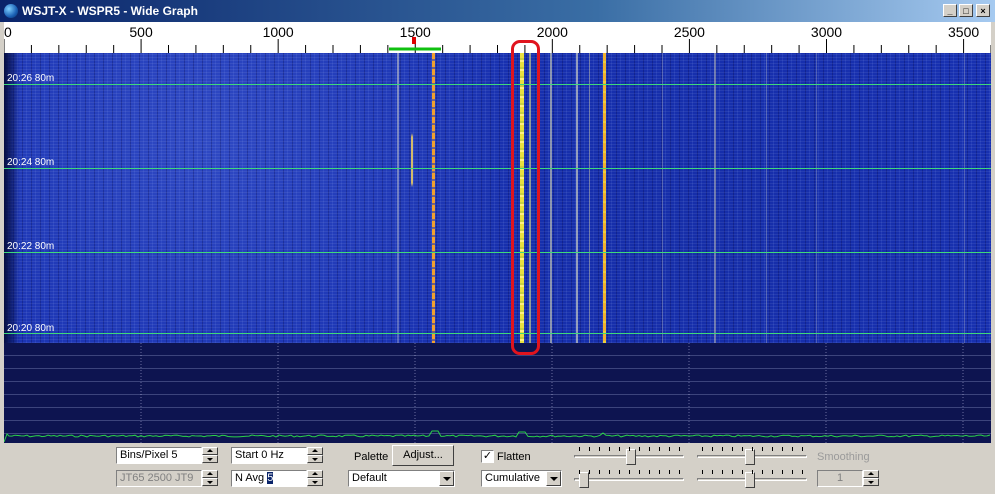 The image size is (995, 494). I want to click on n-avg-stepper, so click(315, 478).